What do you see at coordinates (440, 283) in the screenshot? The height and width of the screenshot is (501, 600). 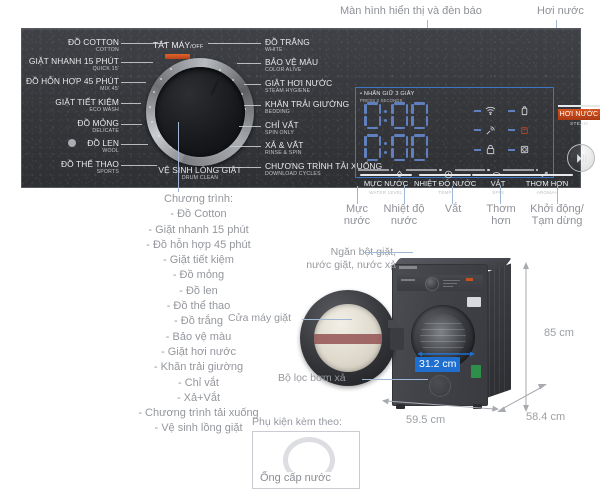 I see `machine-control-panel` at bounding box center [440, 283].